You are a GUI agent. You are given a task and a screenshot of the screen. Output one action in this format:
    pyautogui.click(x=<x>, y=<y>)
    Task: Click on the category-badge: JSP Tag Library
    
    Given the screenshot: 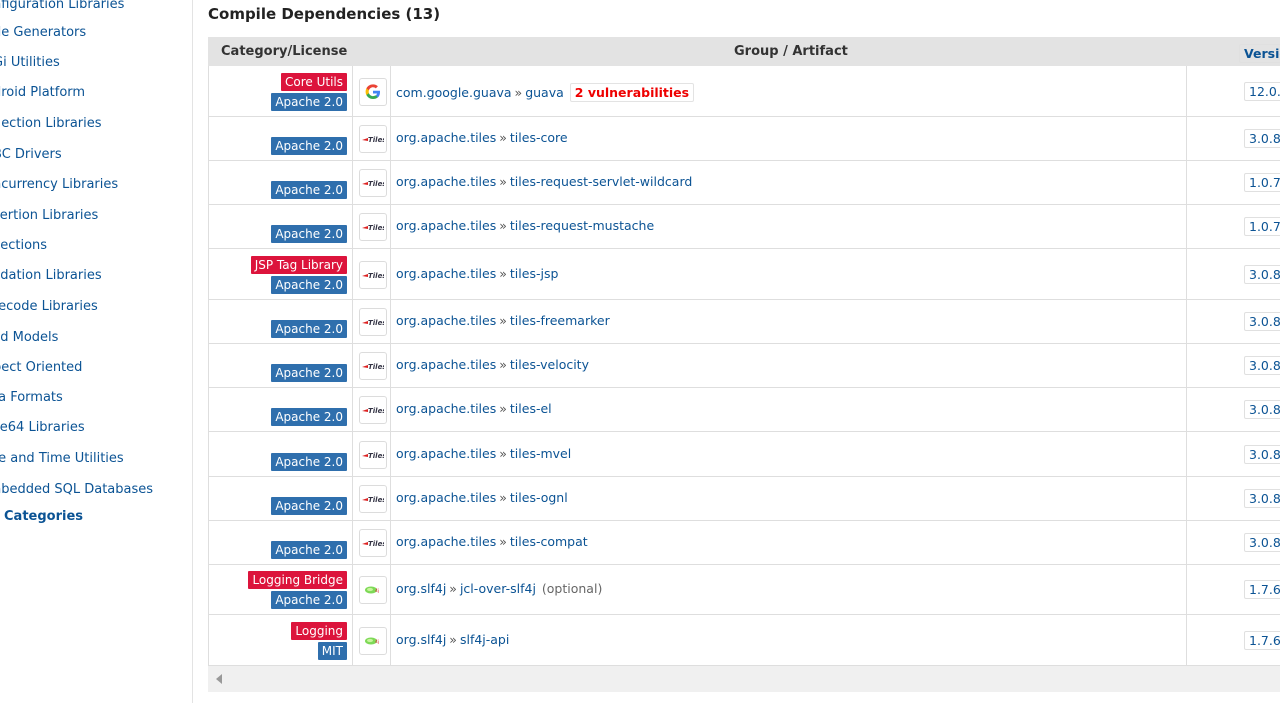 What is the action you would take?
    pyautogui.click(x=298, y=265)
    